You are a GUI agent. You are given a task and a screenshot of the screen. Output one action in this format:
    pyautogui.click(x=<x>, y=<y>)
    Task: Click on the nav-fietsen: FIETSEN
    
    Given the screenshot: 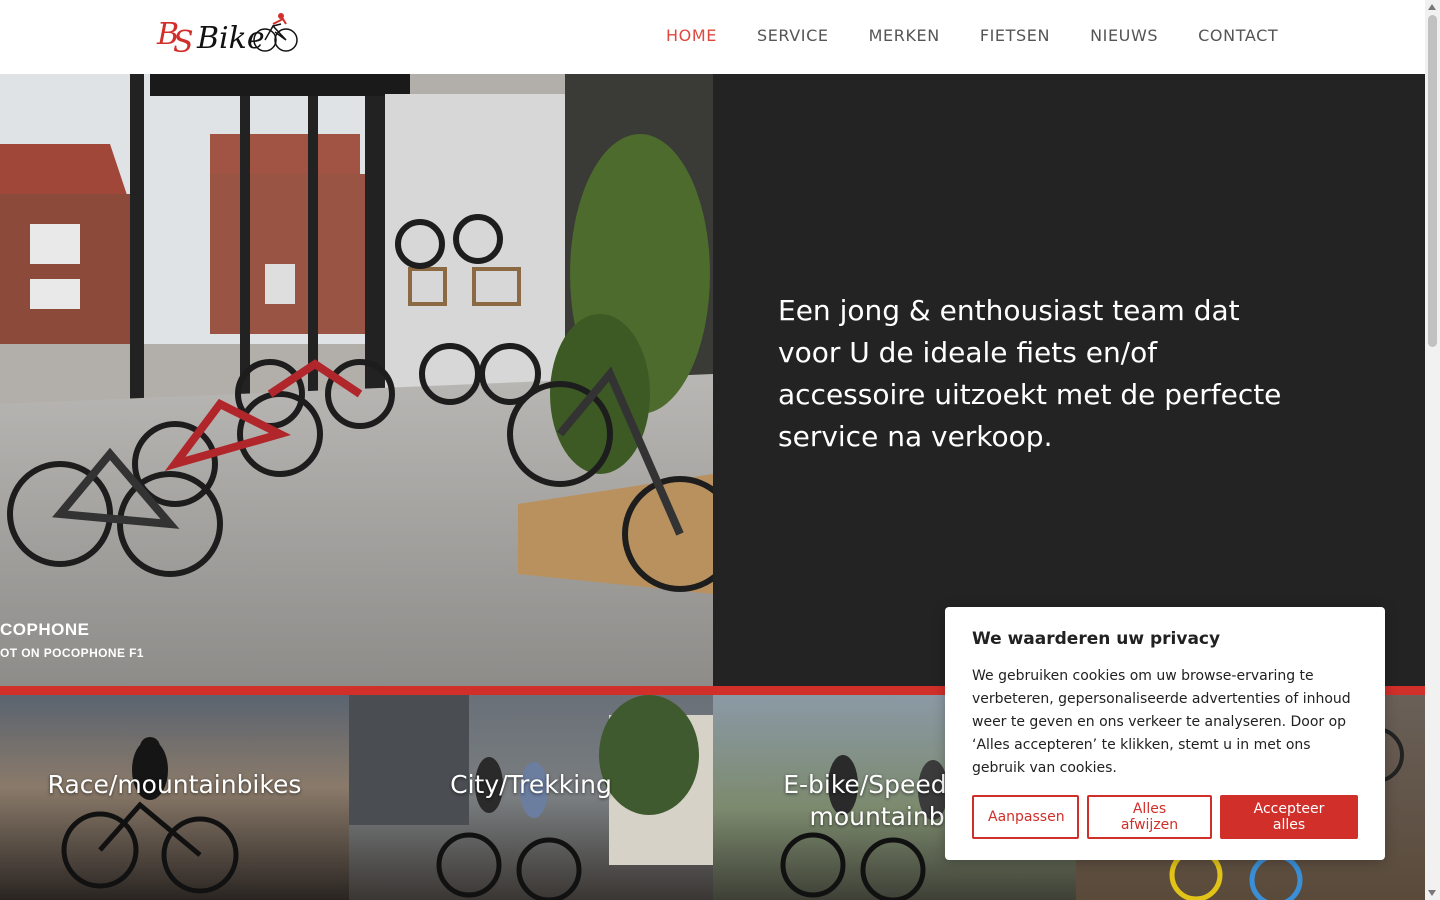 What is the action you would take?
    pyautogui.click(x=1015, y=35)
    